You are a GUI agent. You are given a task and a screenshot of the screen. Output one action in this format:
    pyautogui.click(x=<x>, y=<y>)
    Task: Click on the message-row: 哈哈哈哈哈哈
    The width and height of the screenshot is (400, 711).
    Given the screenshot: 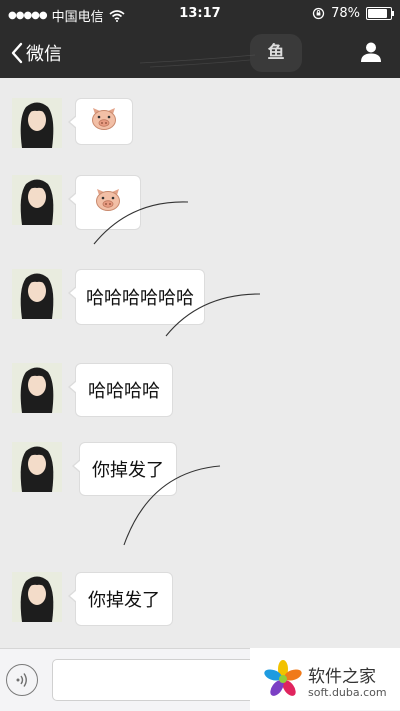 What is the action you would take?
    pyautogui.click(x=108, y=297)
    